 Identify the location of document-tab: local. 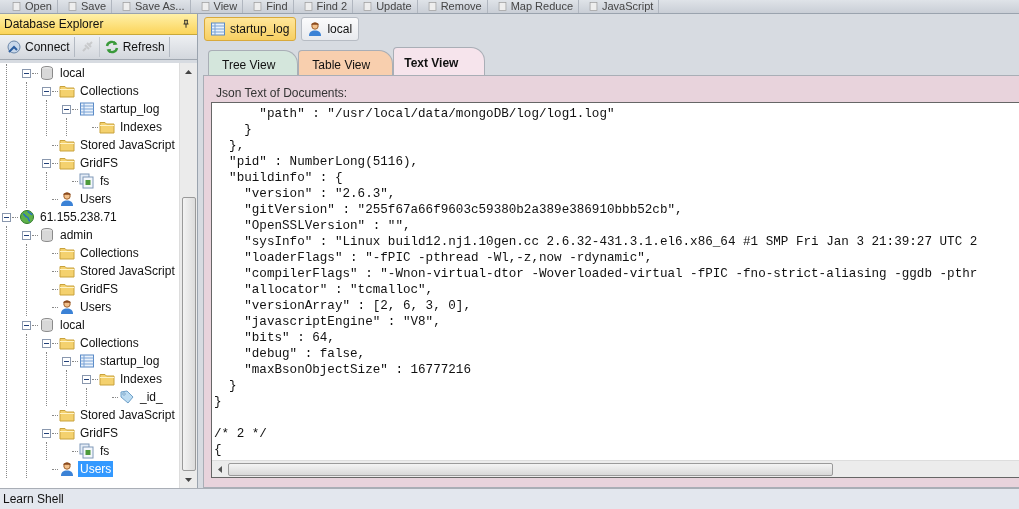
(330, 29).